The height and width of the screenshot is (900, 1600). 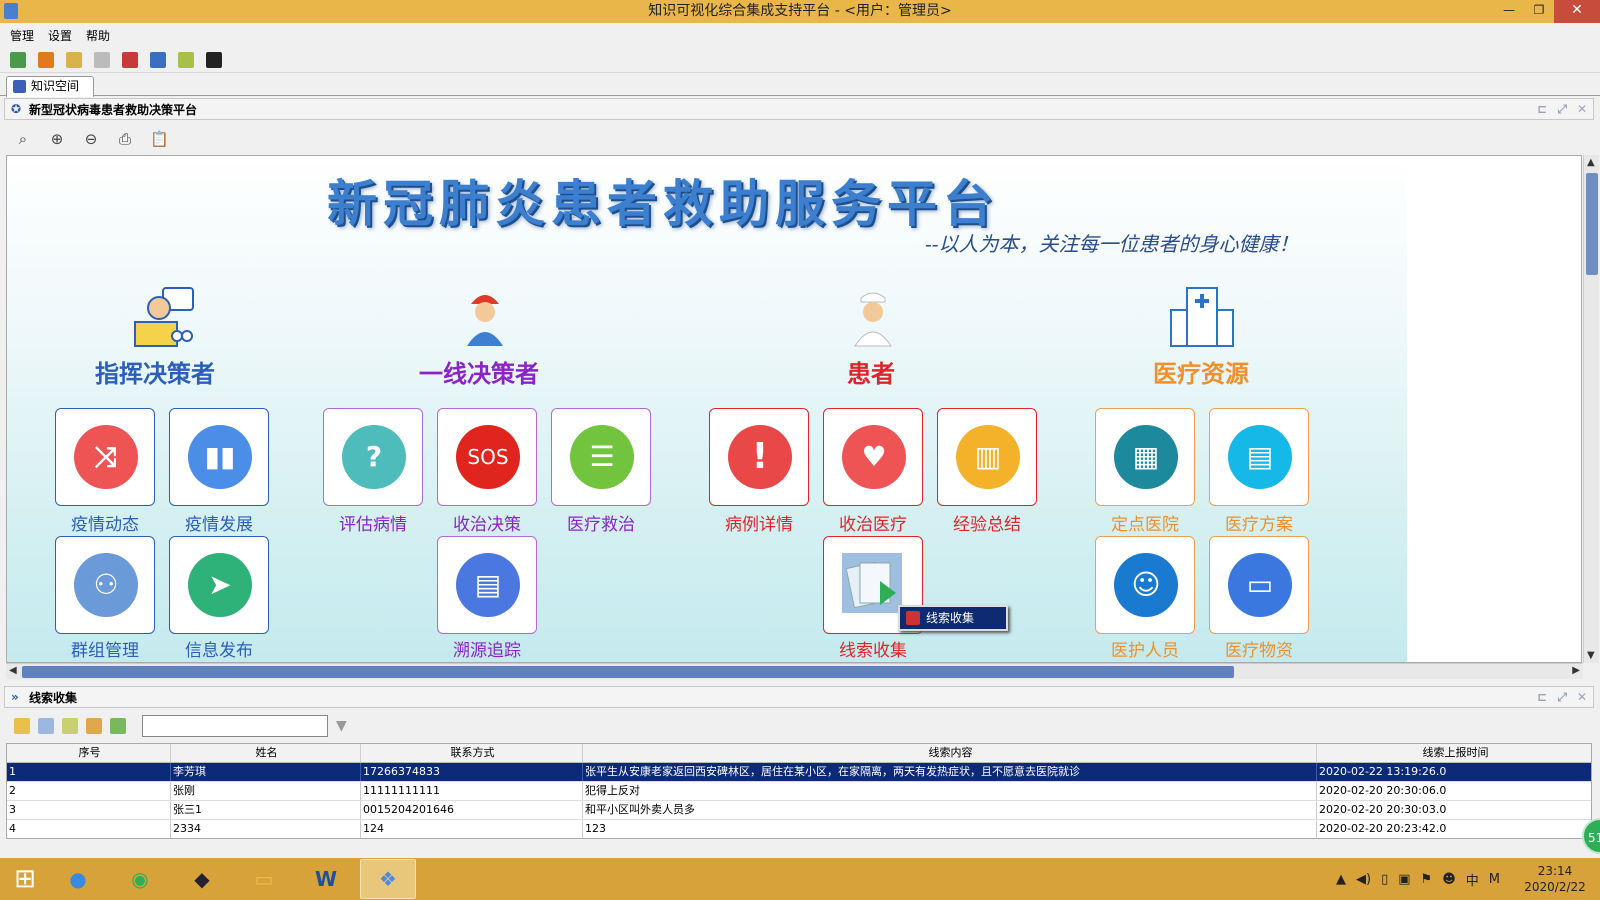 What do you see at coordinates (78, 879) in the screenshot?
I see `app-360-icon: ●` at bounding box center [78, 879].